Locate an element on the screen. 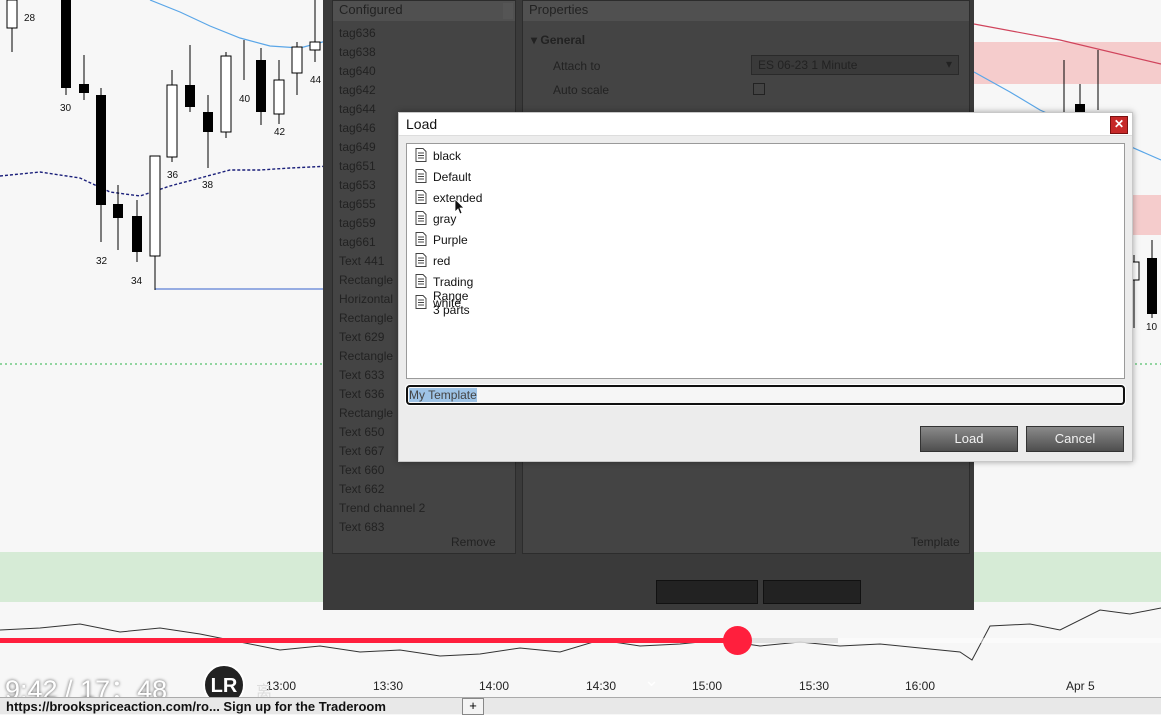 This screenshot has height=715, width=1161. time-axis-label: 16:00 is located at coordinates (920, 686).